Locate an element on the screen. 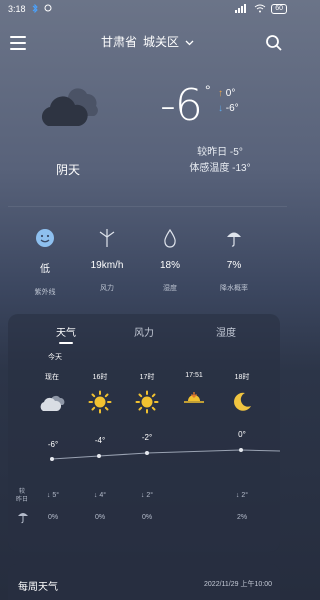 Image resolution: width=320 pixels, height=600 pixels. hour-compare: ↓ 4° is located at coordinates (100, 495).